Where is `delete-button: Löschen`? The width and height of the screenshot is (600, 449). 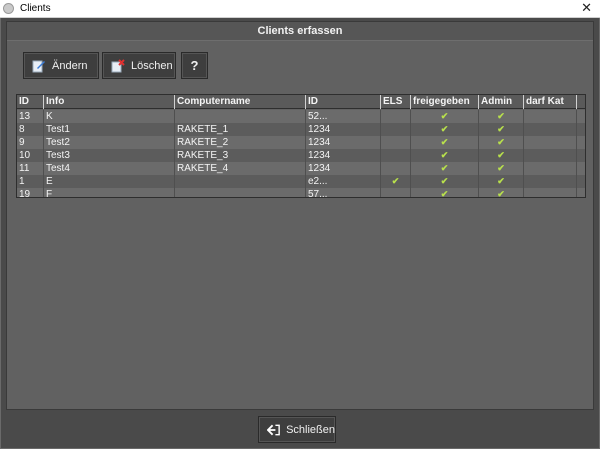
delete-button: Löschen is located at coordinates (139, 65).